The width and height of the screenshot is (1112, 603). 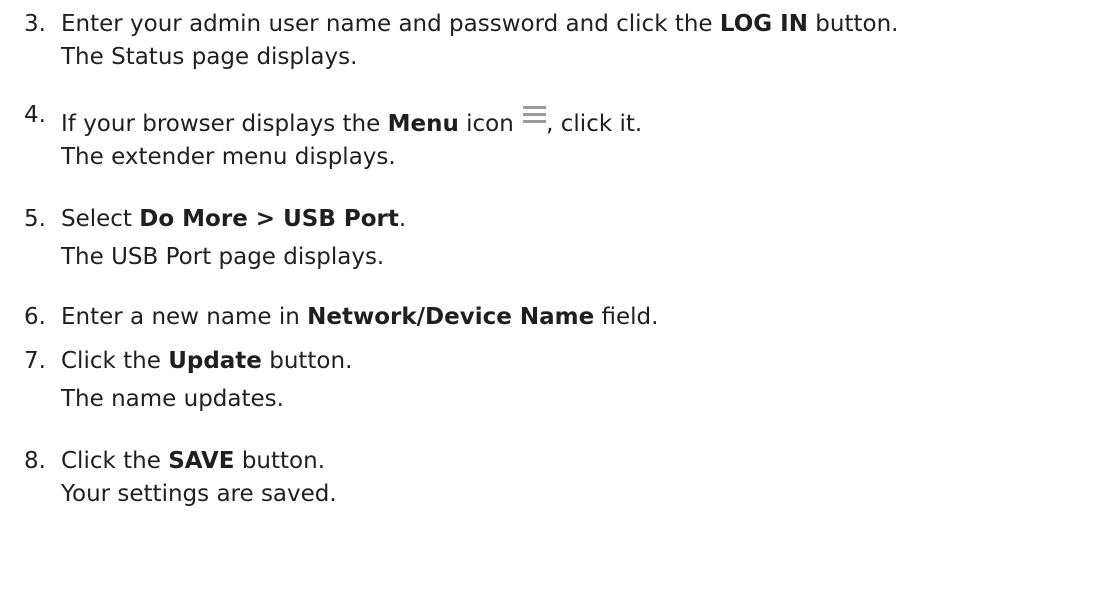 What do you see at coordinates (35, 115) in the screenshot?
I see `step-number: 4.` at bounding box center [35, 115].